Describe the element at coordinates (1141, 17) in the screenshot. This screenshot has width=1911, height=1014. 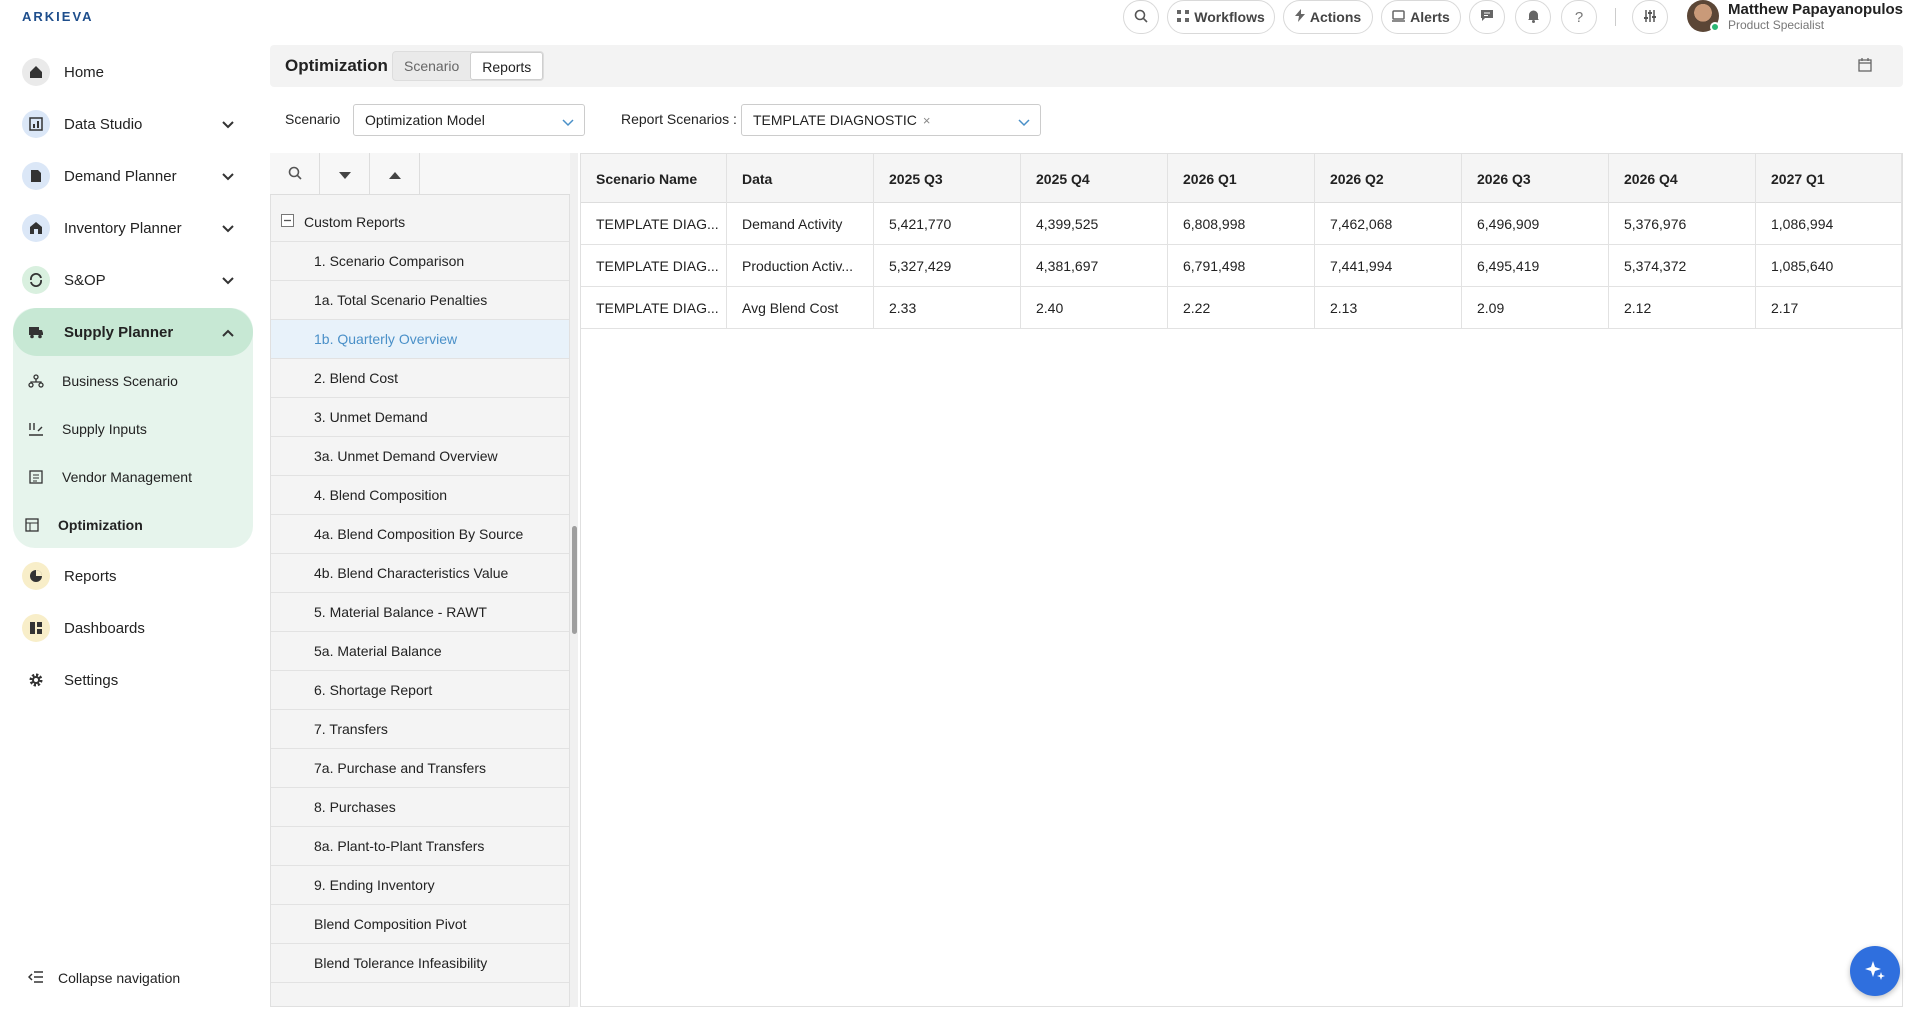
I see `search-button` at that location.